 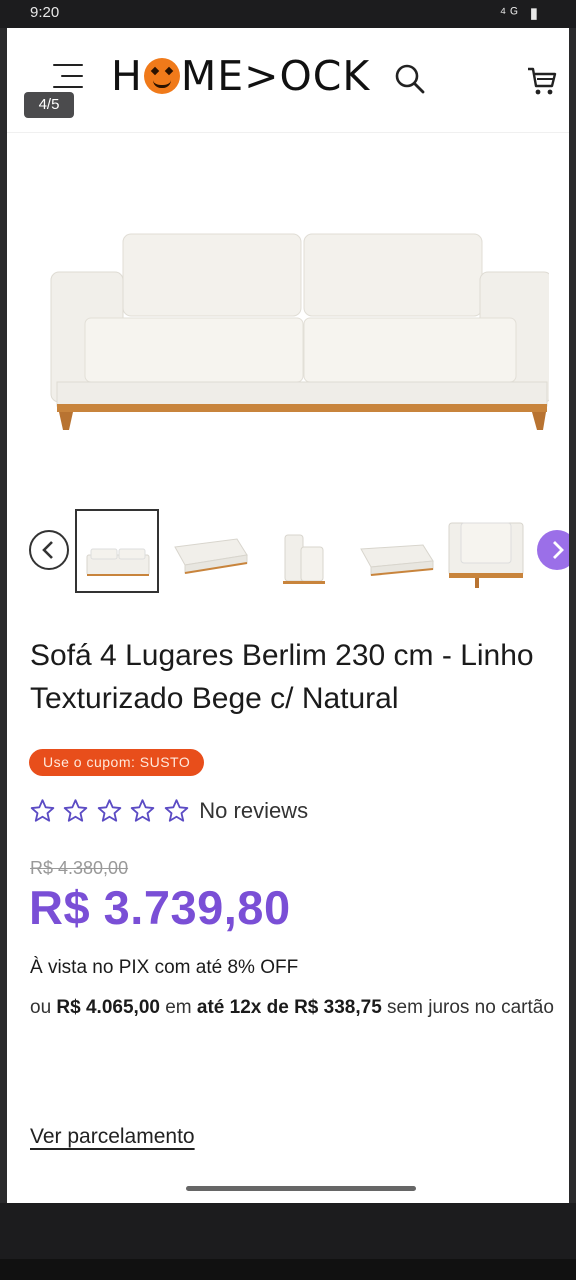 I want to click on cart-icon, so click(x=542, y=81).